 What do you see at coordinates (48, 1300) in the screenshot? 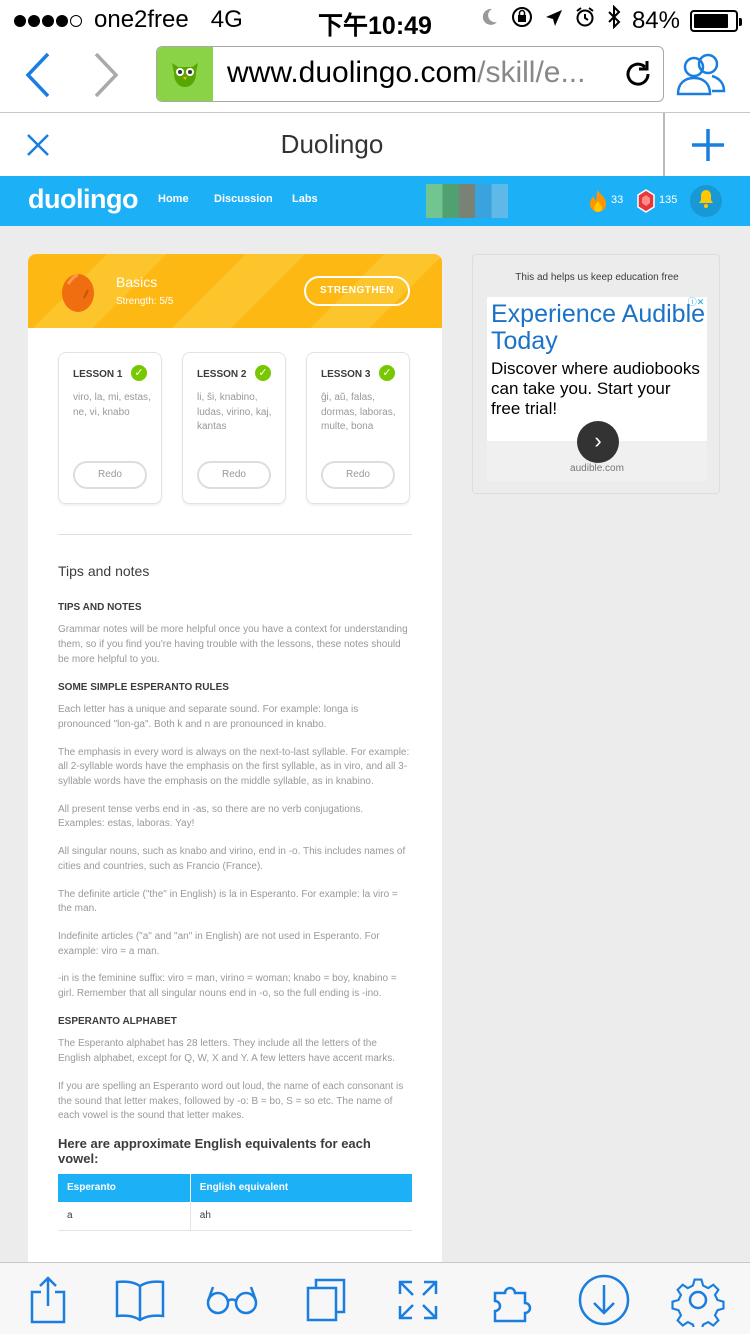
I see `share-icon` at bounding box center [48, 1300].